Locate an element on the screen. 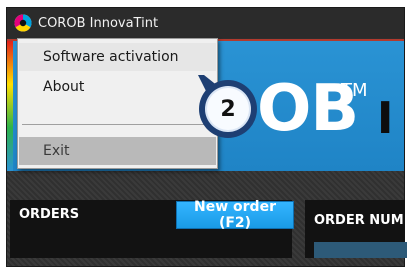 This screenshot has height=267, width=407. callout-number: 2 is located at coordinates (228, 109).